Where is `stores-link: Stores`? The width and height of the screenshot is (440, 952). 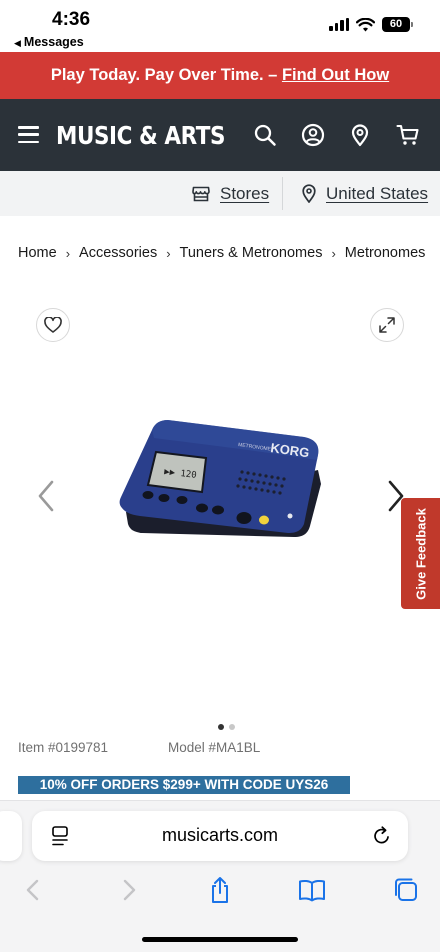
stores-link: Stores is located at coordinates (230, 193).